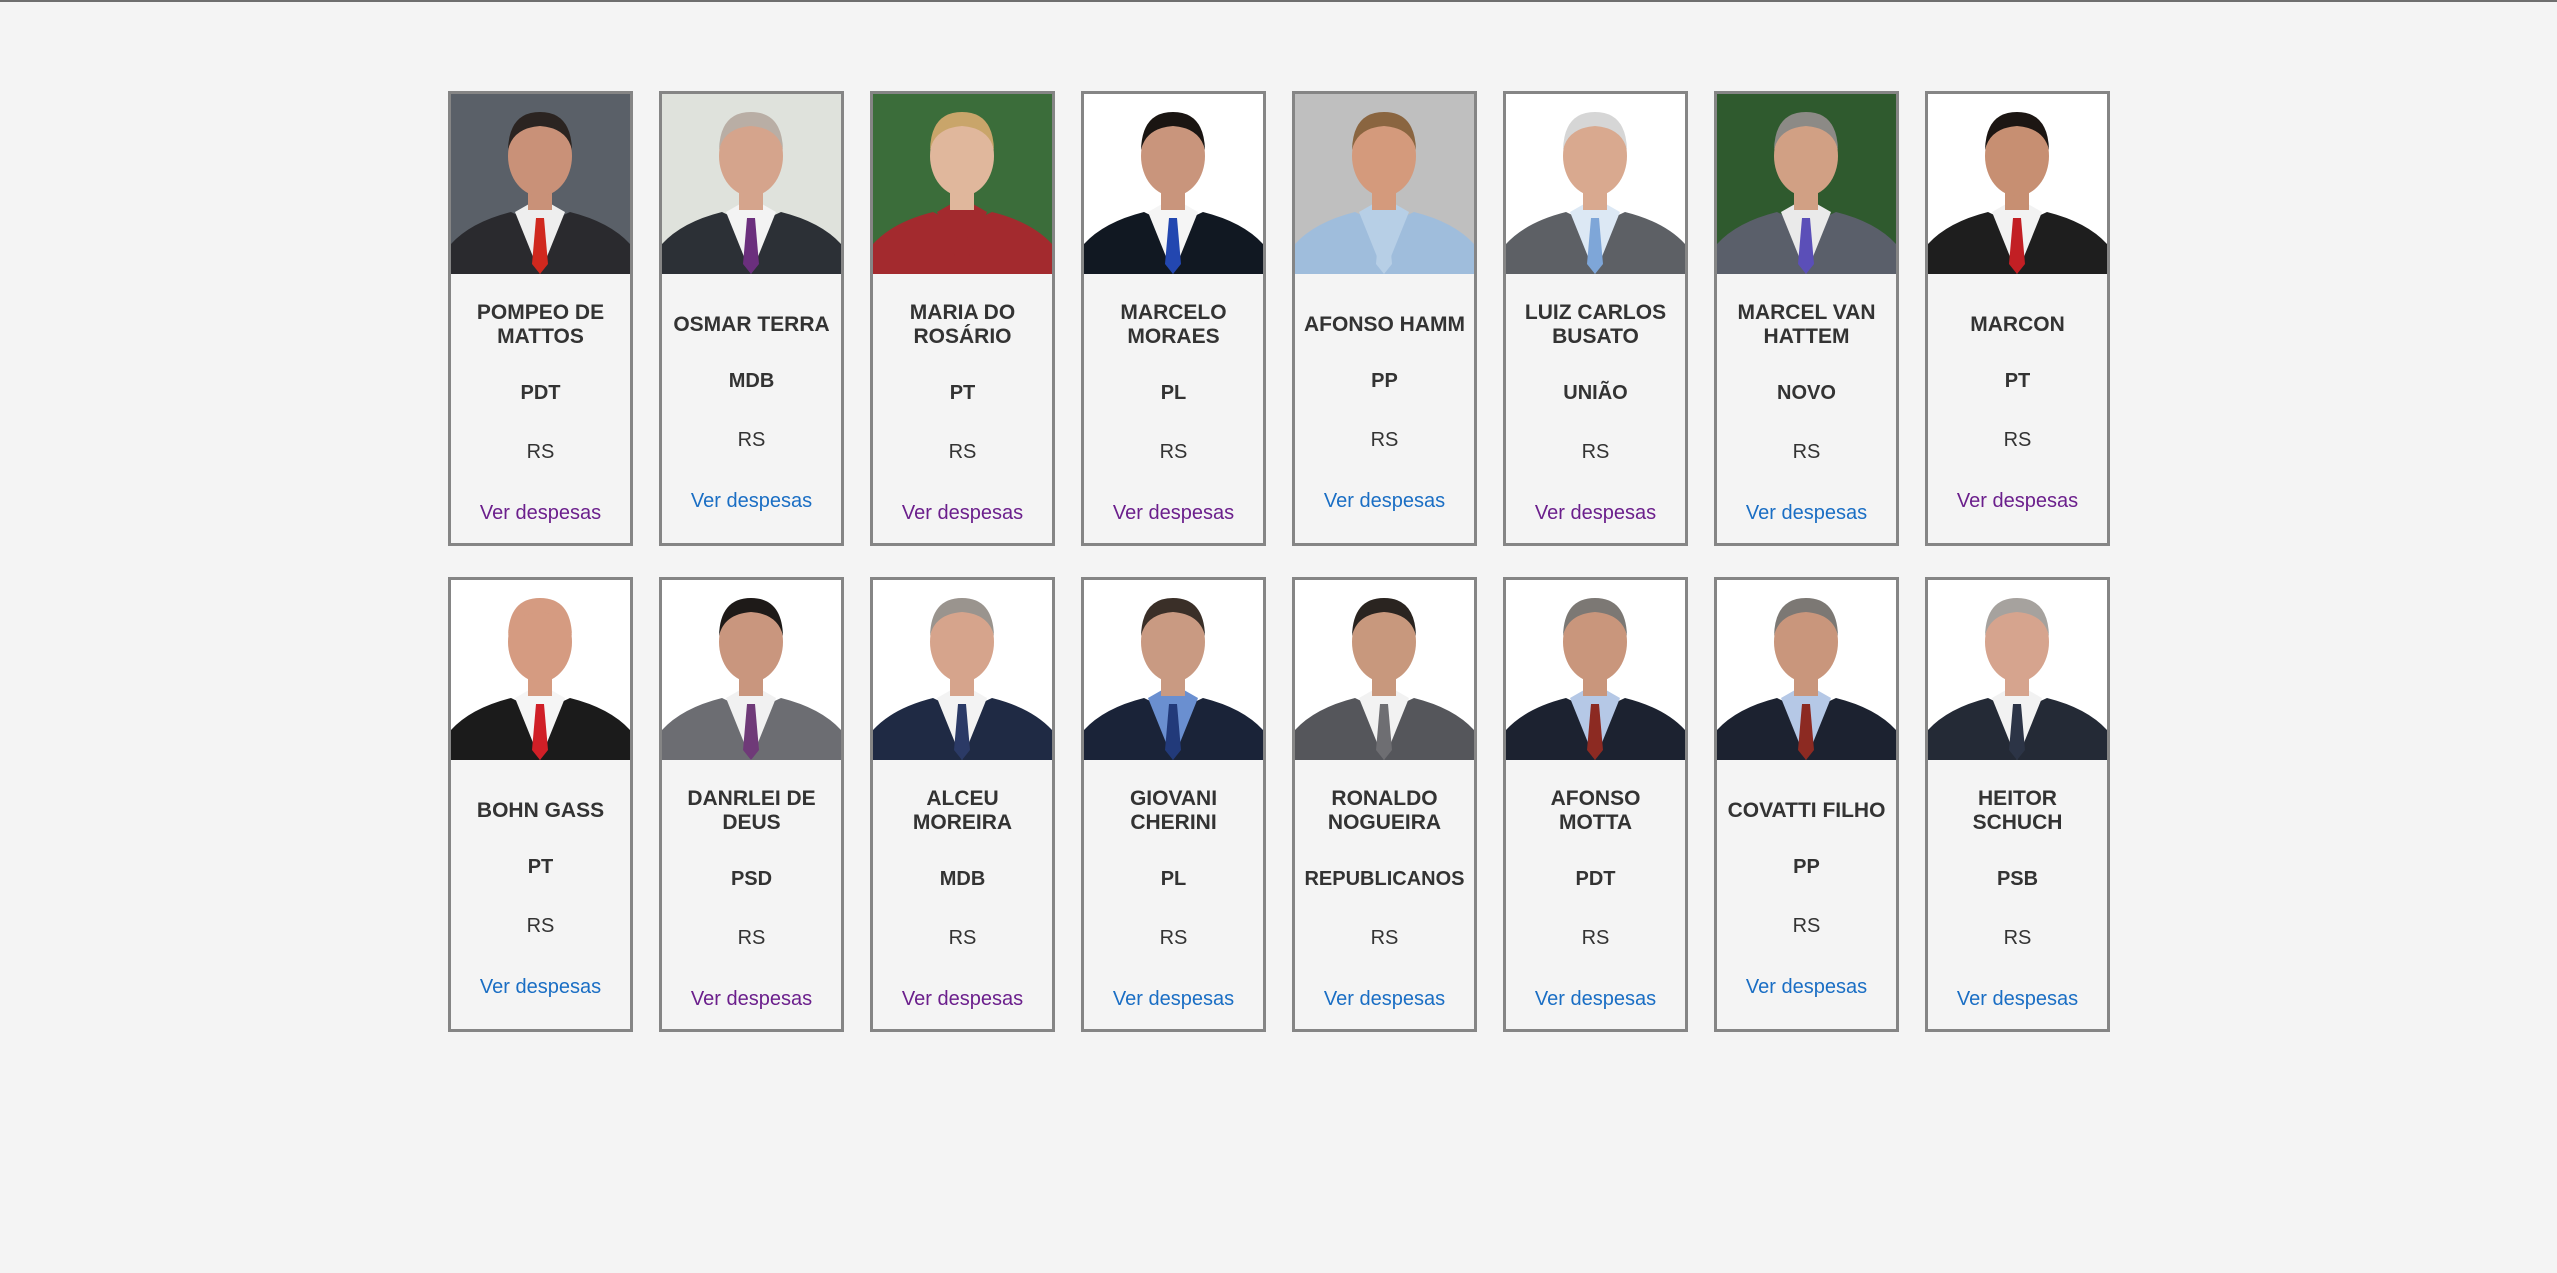 This screenshot has width=2557, height=1273. Describe the element at coordinates (751, 878) in the screenshot. I see `deputy-party: PSD` at that location.